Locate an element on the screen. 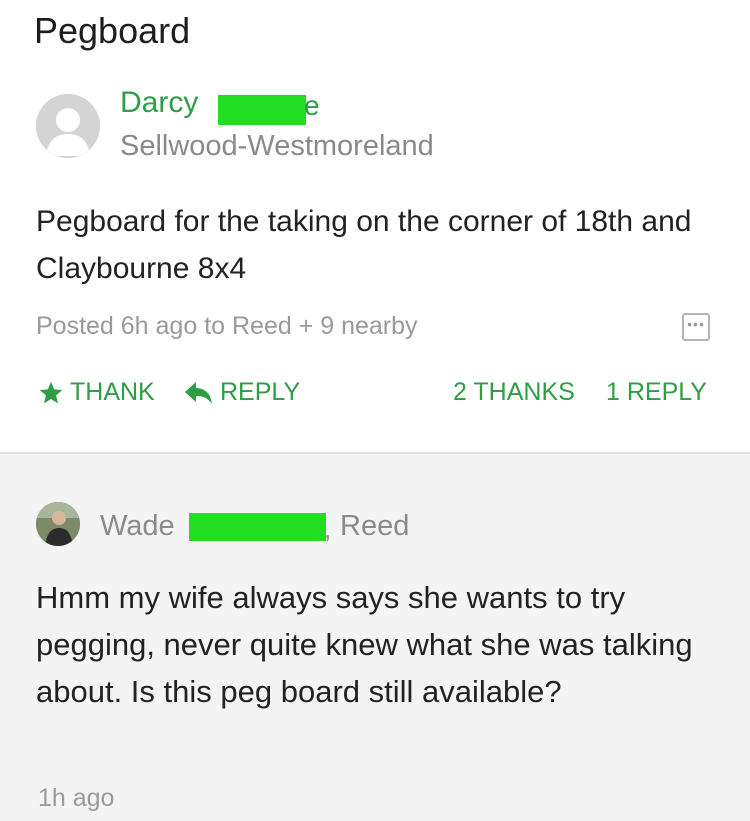 This screenshot has width=750, height=821. post-meta: Posted 6h ago to Reed + 9 nearby is located at coordinates (227, 326).